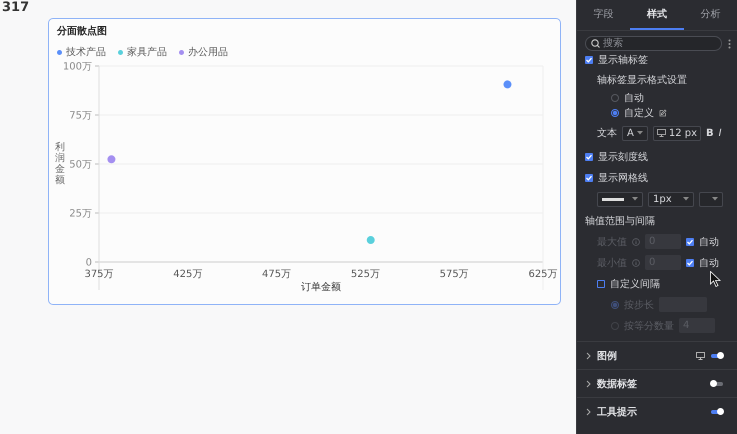 The image size is (737, 434). What do you see at coordinates (635, 133) in the screenshot?
I see `font-color-select: A` at bounding box center [635, 133].